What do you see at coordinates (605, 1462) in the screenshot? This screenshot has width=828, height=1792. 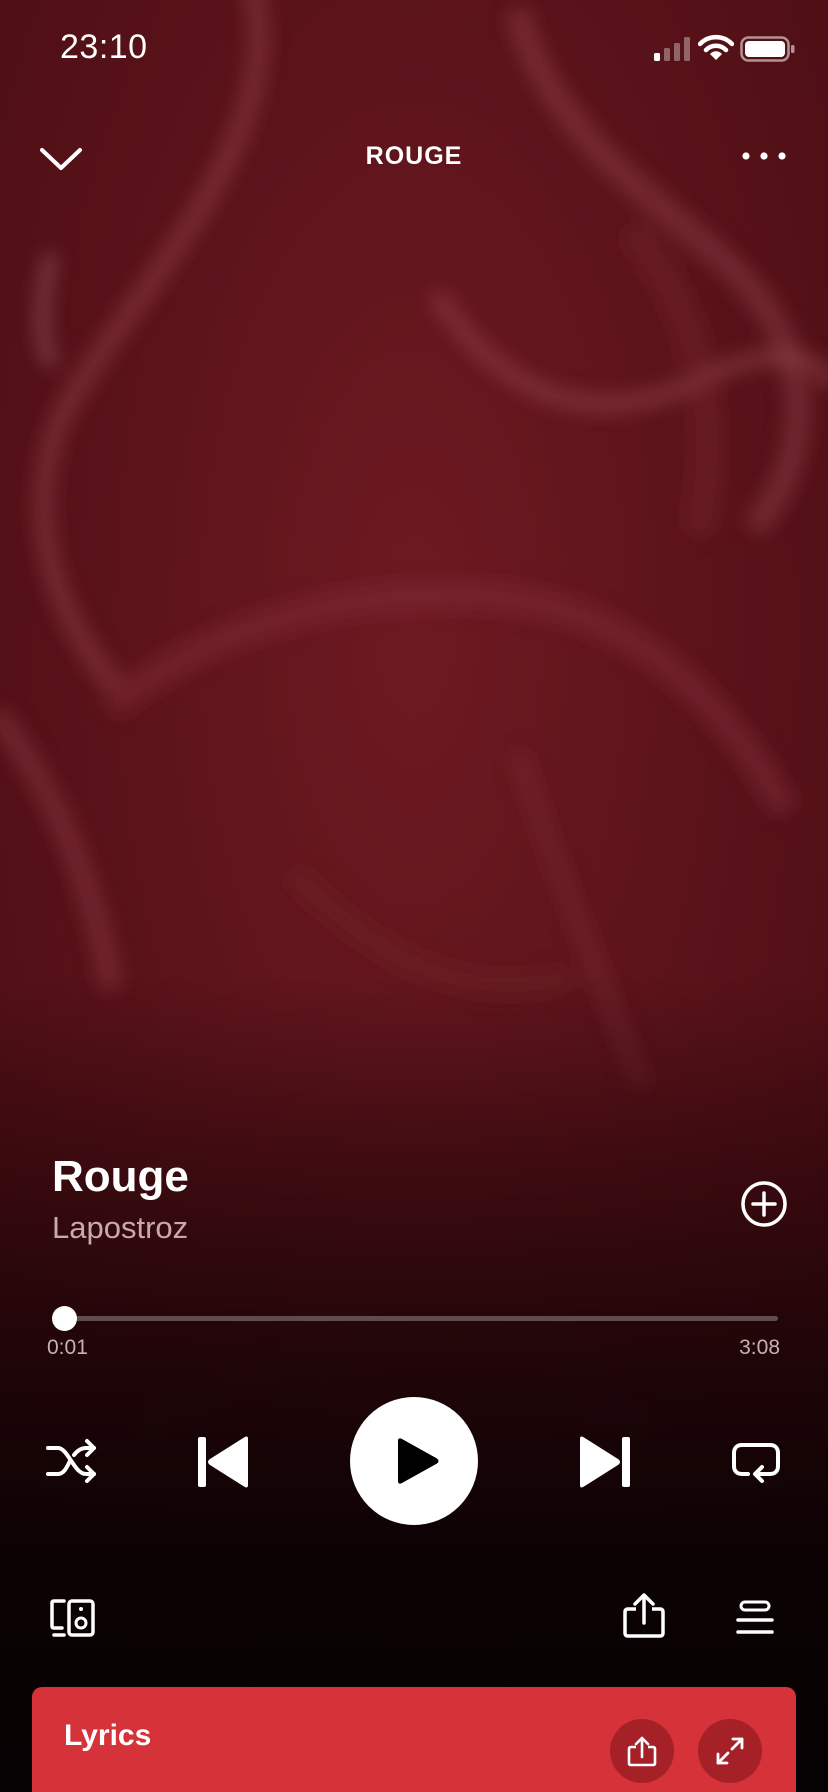 I see `skip-next-icon` at bounding box center [605, 1462].